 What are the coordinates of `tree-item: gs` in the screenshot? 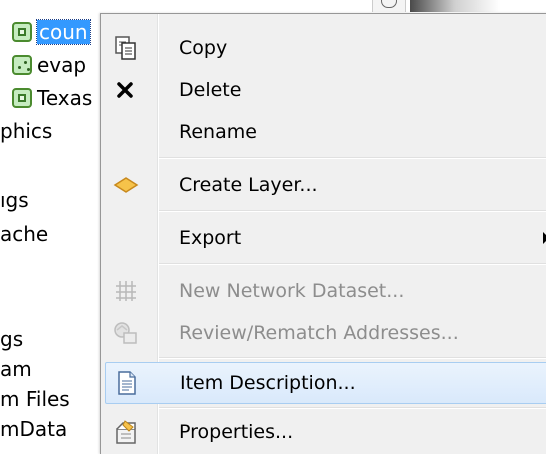 It's located at (11, 339).